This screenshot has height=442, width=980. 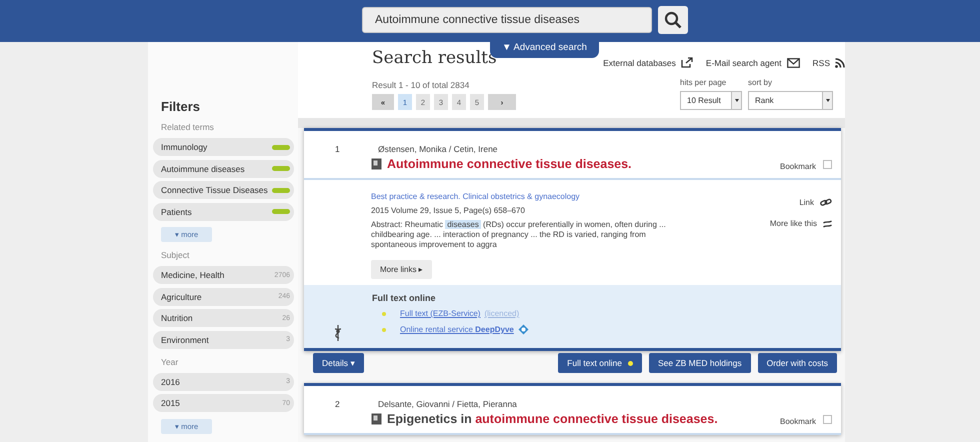 I want to click on abstract-text: Abstract: Rheumatic diseases (RDs) occur preferentially in women, often during ... childbearing age. ... interaction of pregnancy ... the RD is varied, ranging from spontaneous improvement to aggra, so click(x=519, y=235).